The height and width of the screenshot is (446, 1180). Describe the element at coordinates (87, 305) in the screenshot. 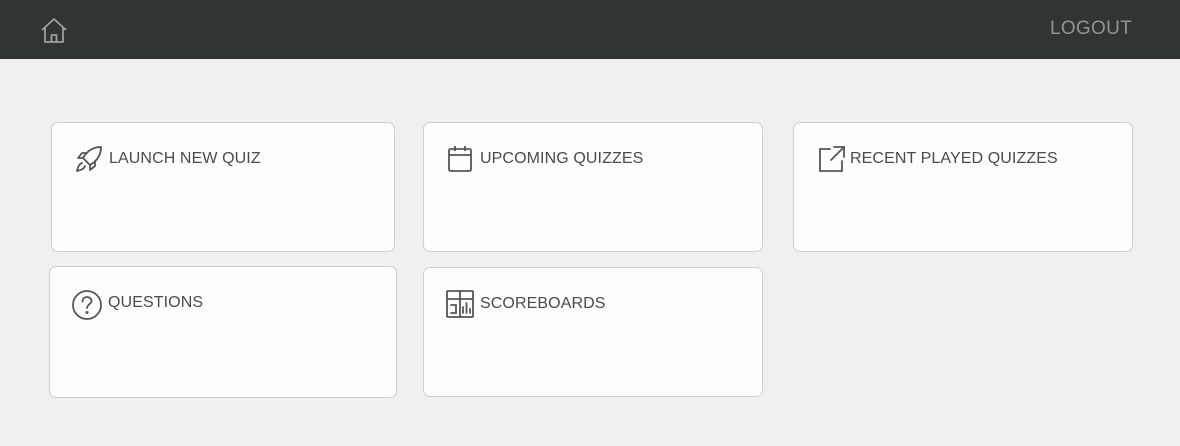

I see `question-circle-icon` at that location.